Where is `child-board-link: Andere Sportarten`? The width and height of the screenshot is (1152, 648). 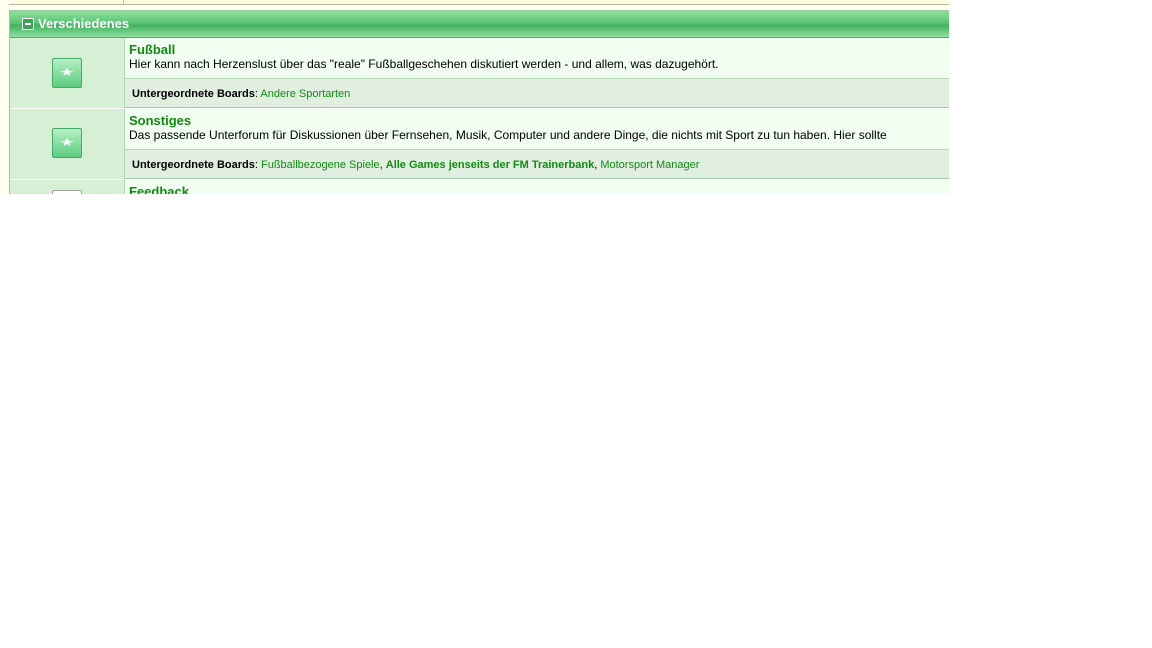
child-board-link: Andere Sportarten is located at coordinates (305, 94).